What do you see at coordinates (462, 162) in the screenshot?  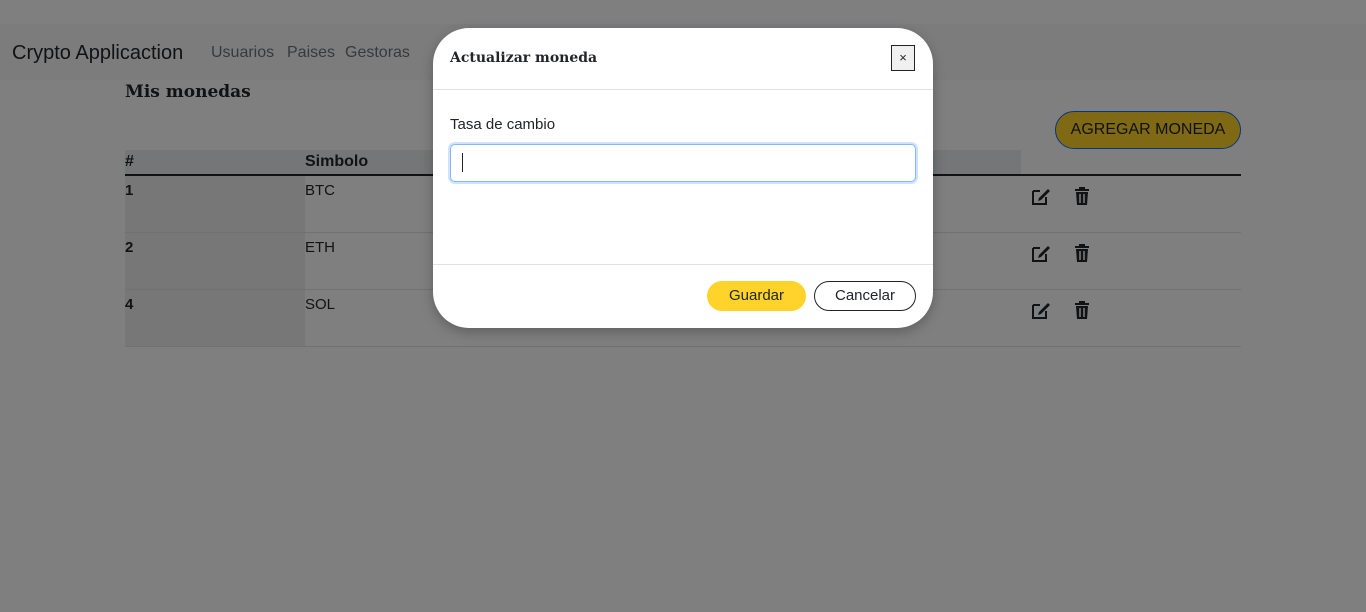 I see `text-caret` at bounding box center [462, 162].